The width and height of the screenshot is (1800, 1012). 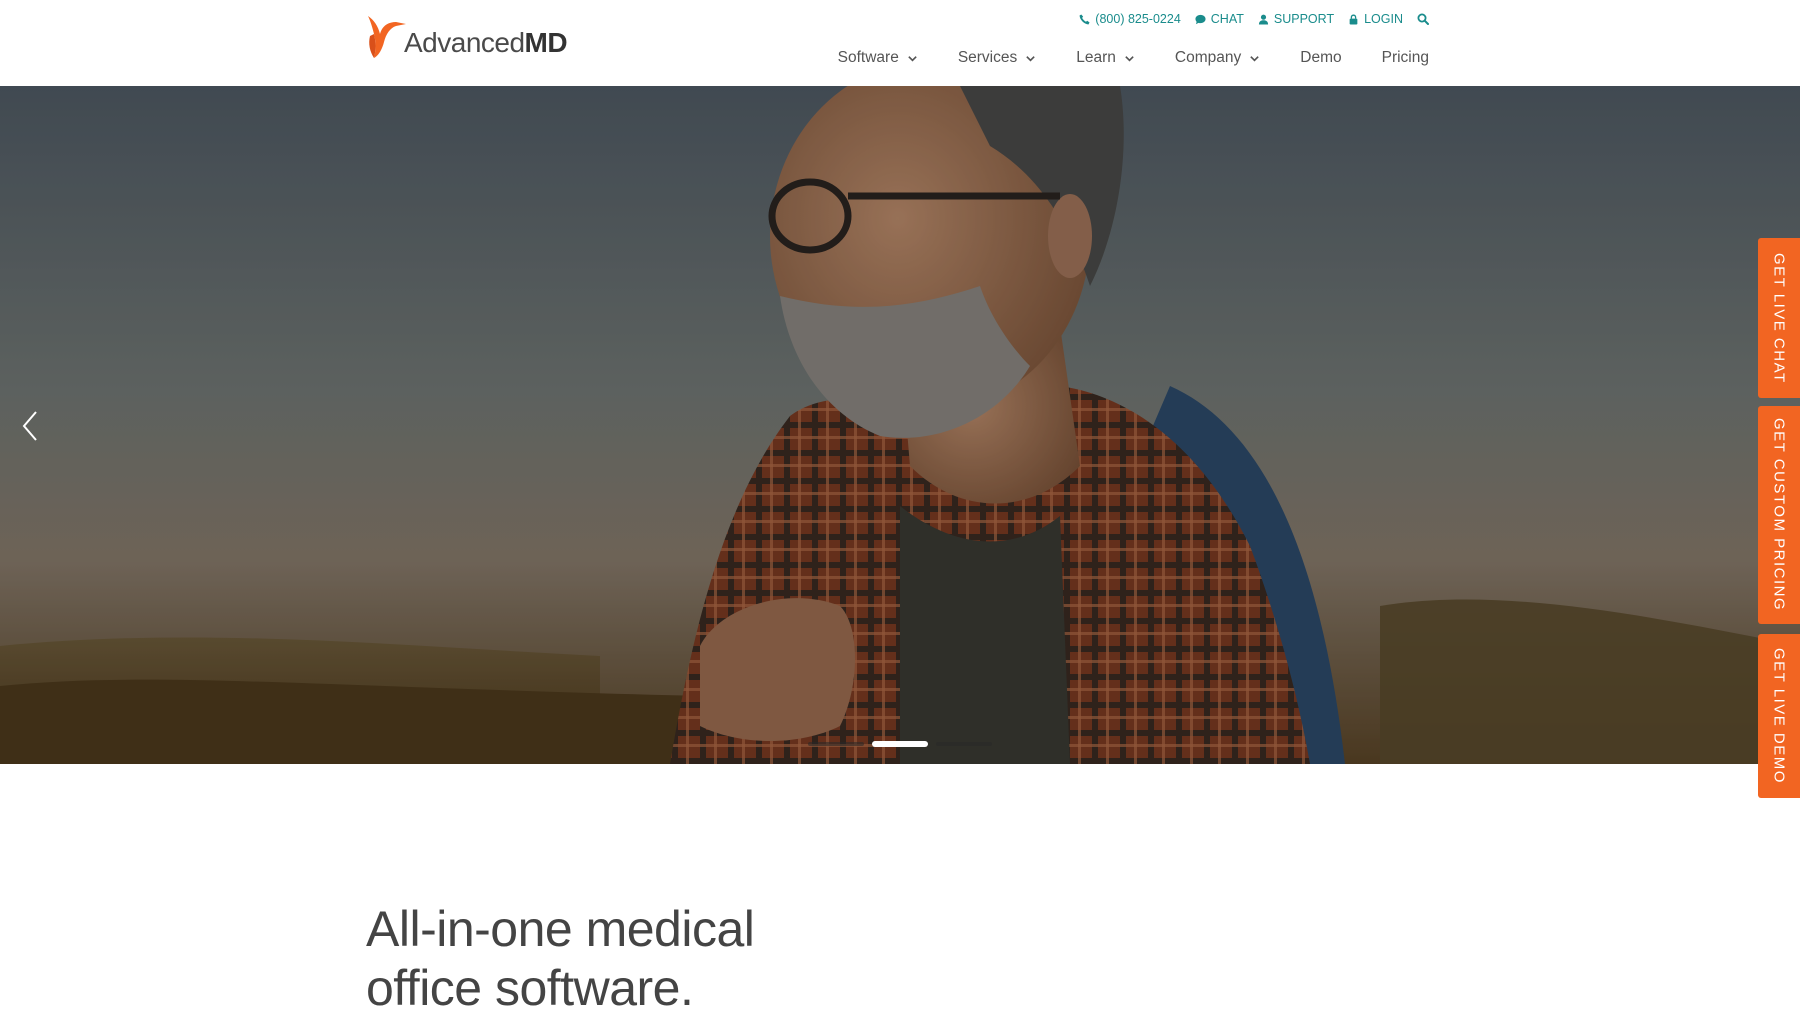 I want to click on chat-bubble-icon, so click(x=1200, y=19).